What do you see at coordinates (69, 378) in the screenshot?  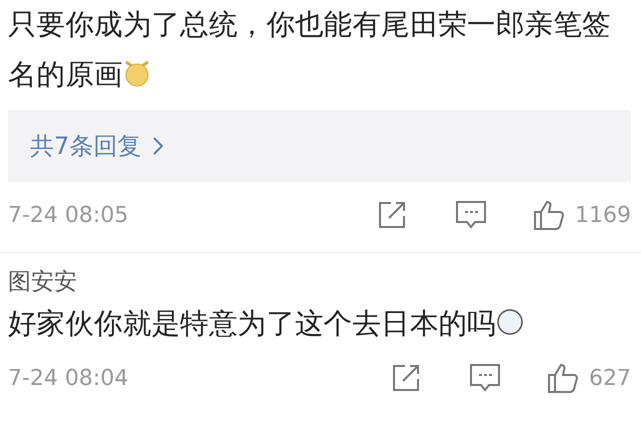 I see `comment-time: 7-24 08:04` at bounding box center [69, 378].